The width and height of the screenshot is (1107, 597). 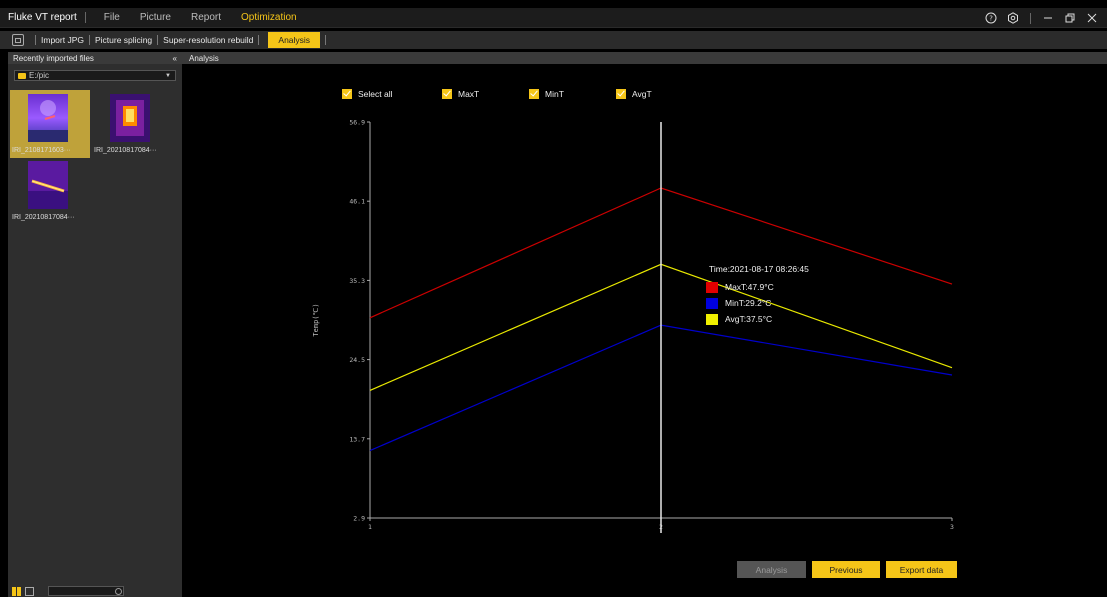 What do you see at coordinates (759, 269) in the screenshot?
I see `tooltip-time: Time:2021-08-17 08:26:45` at bounding box center [759, 269].